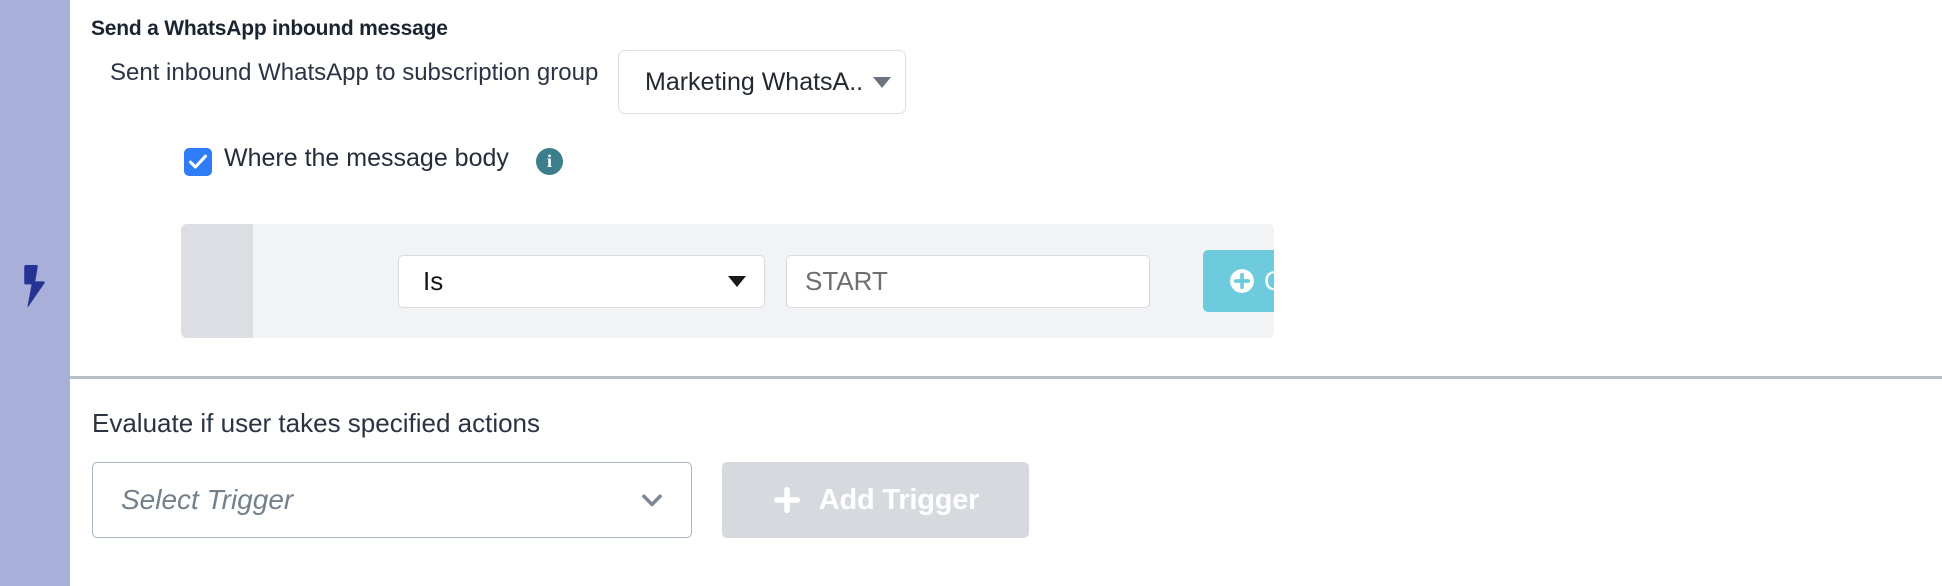  Describe the element at coordinates (1269, 281) in the screenshot. I see `add-or-condition-label: OR` at that location.